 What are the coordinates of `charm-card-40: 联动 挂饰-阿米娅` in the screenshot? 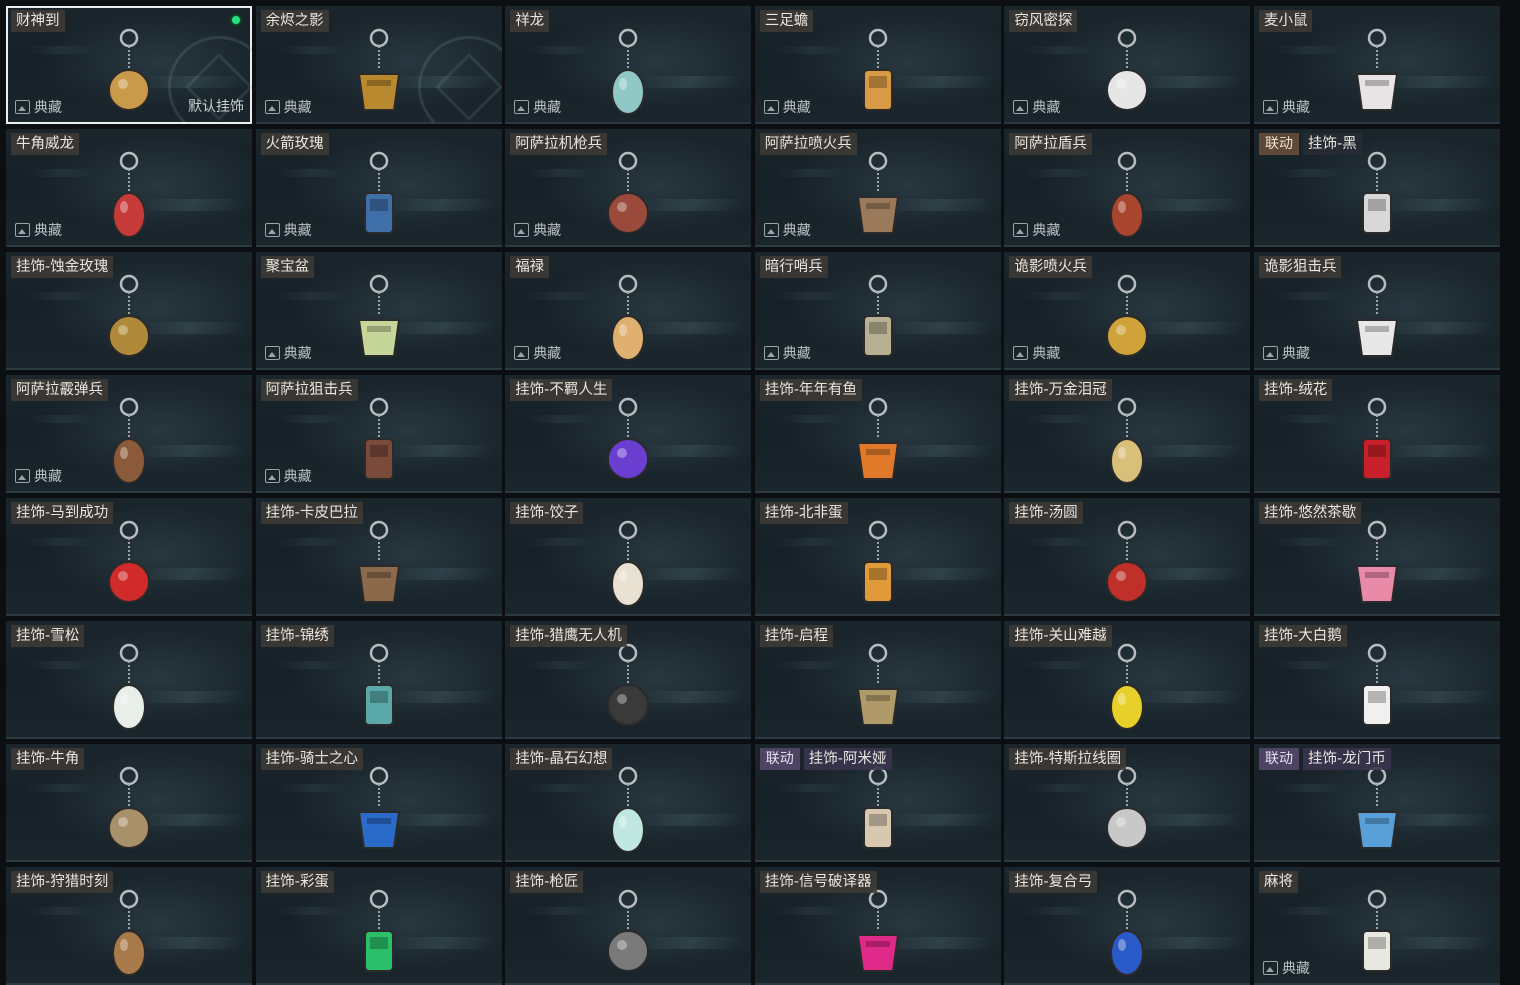 It's located at (877, 803).